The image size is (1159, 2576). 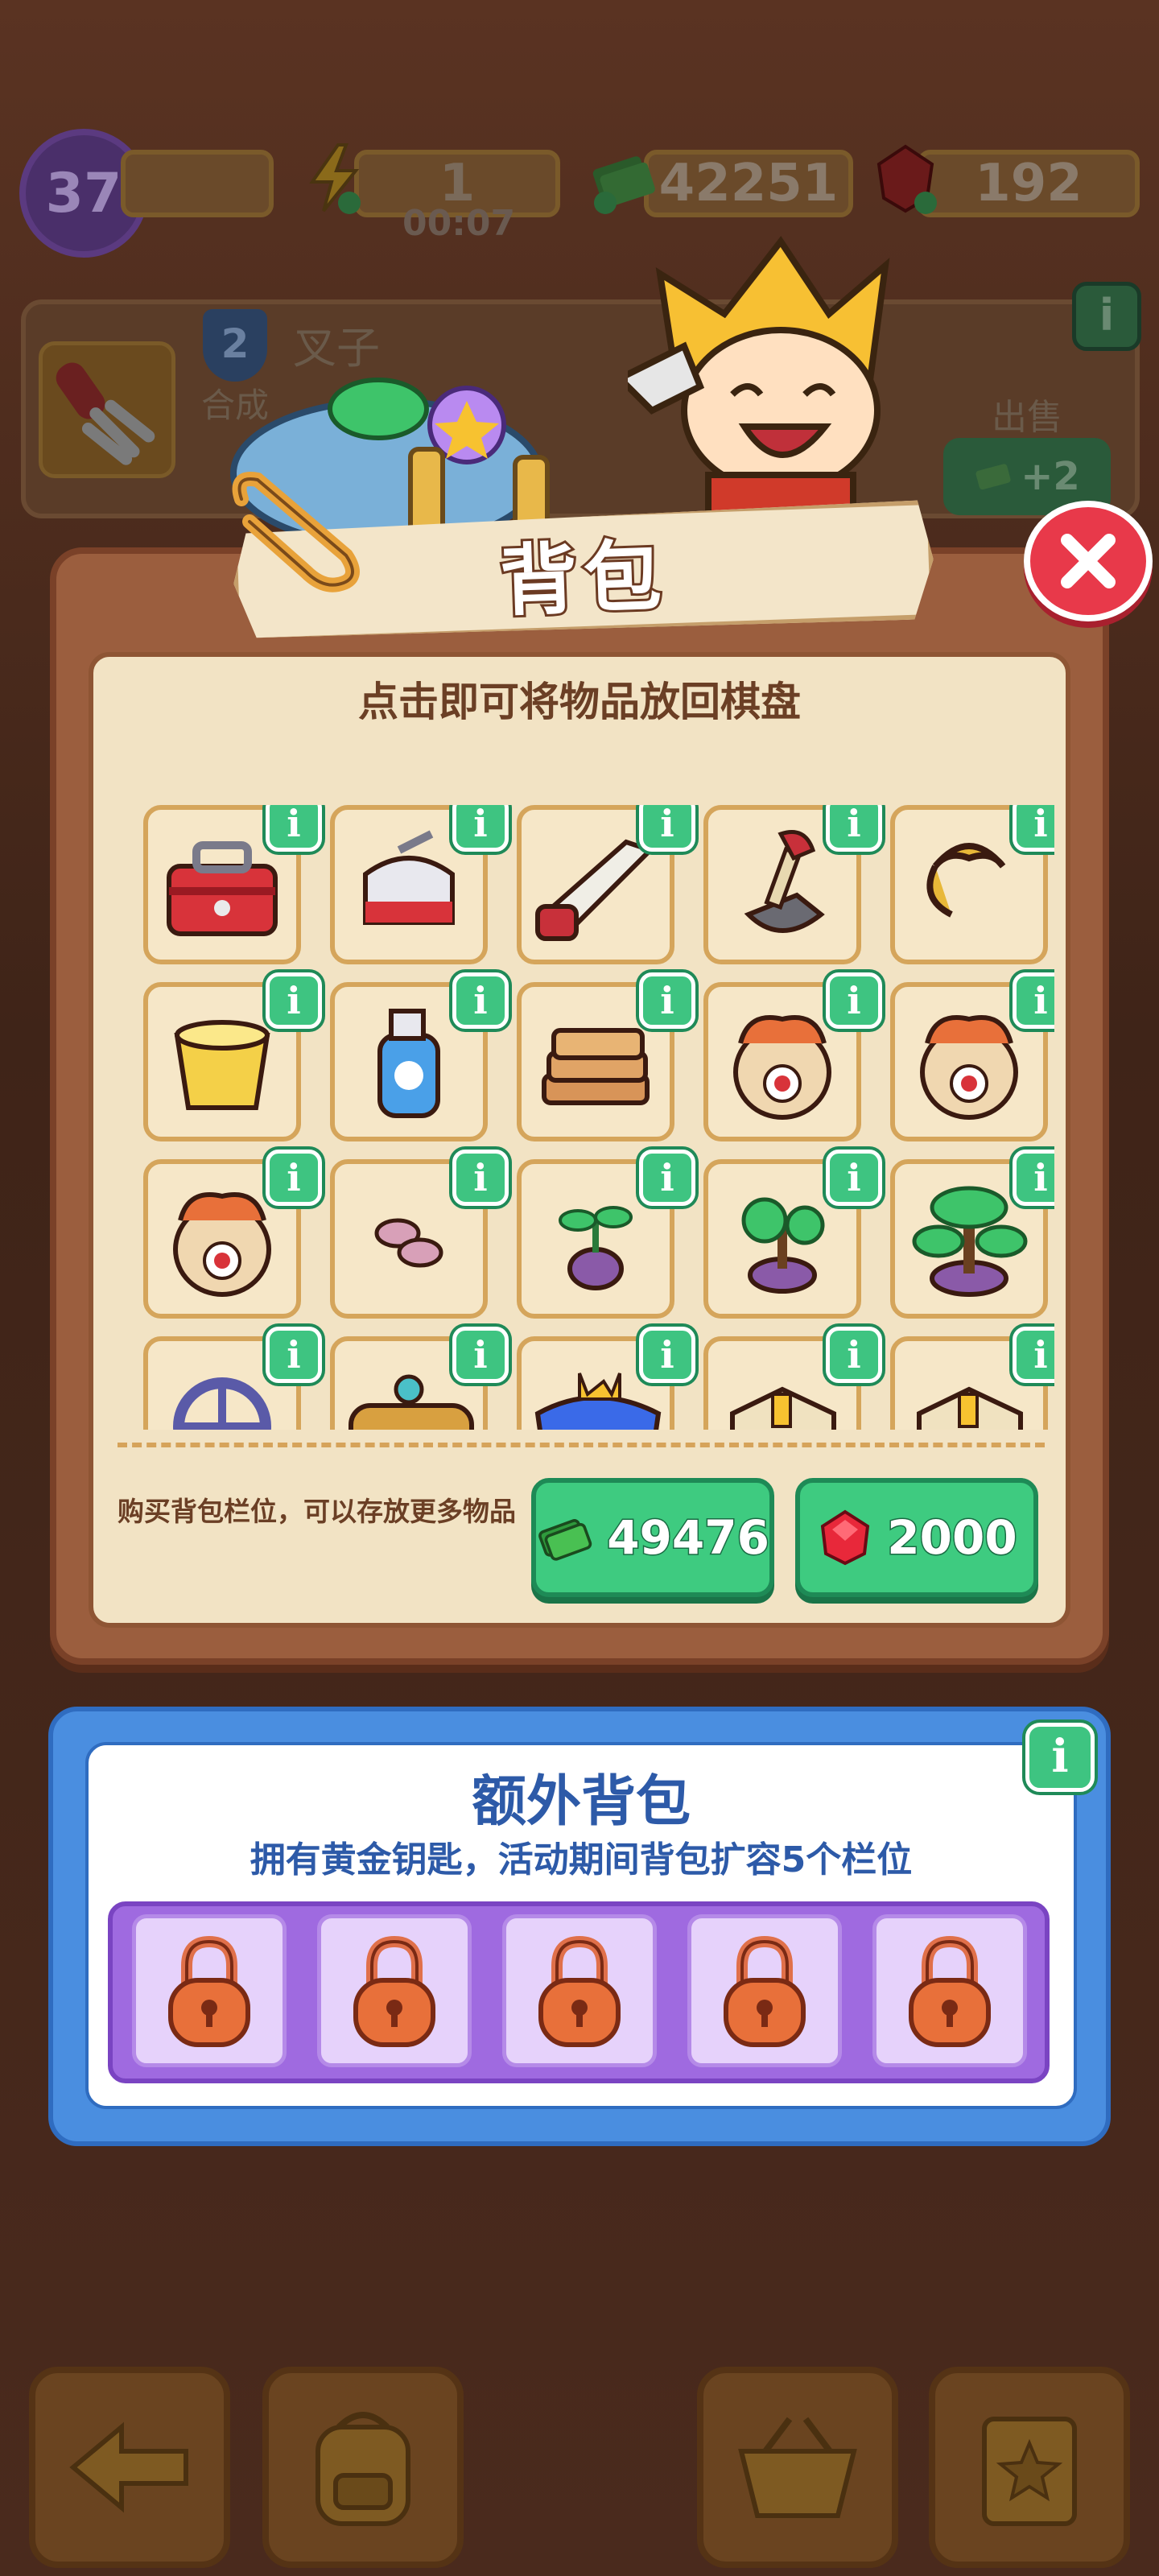 What do you see at coordinates (1050, 476) in the screenshot?
I see `sell-value: +2` at bounding box center [1050, 476].